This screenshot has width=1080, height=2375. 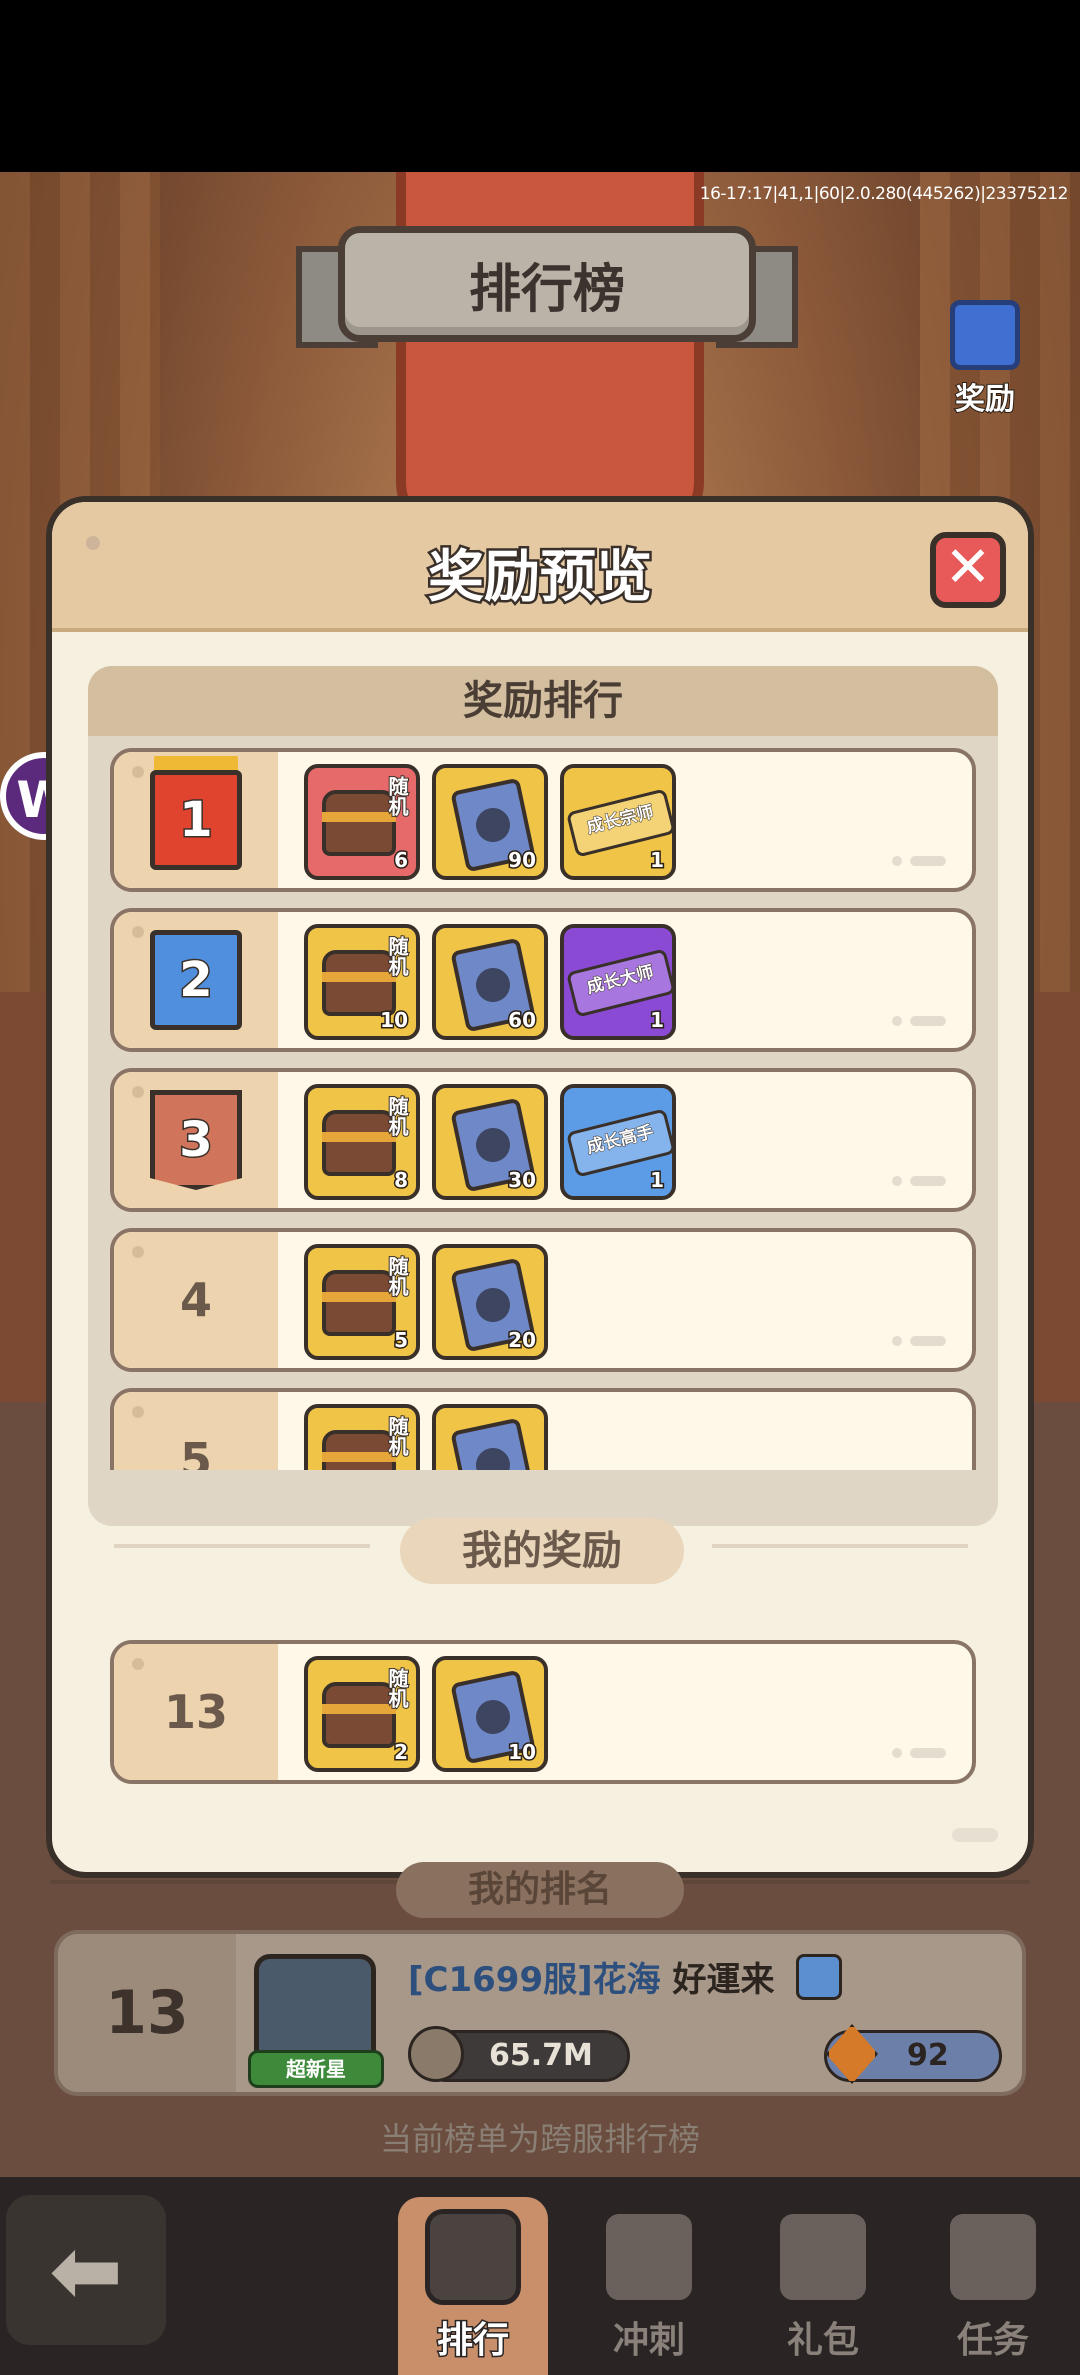 What do you see at coordinates (86, 2270) in the screenshot?
I see `back-button: ⬅` at bounding box center [86, 2270].